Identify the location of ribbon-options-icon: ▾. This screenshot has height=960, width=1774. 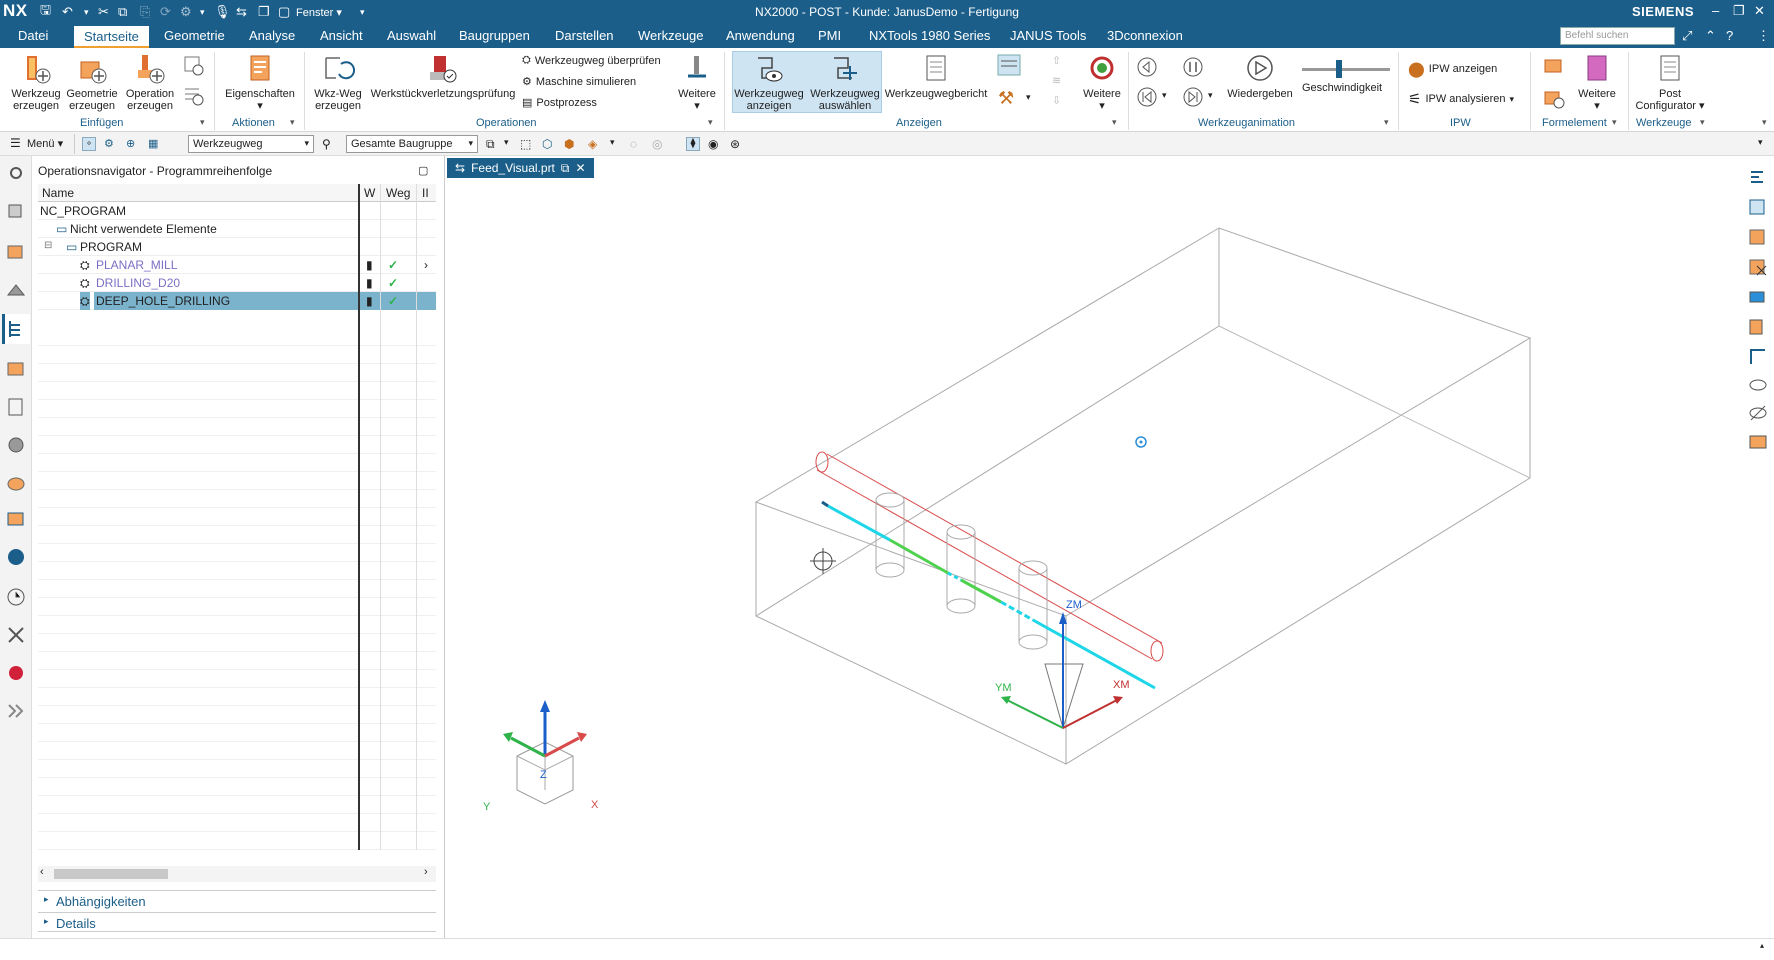
(1764, 122).